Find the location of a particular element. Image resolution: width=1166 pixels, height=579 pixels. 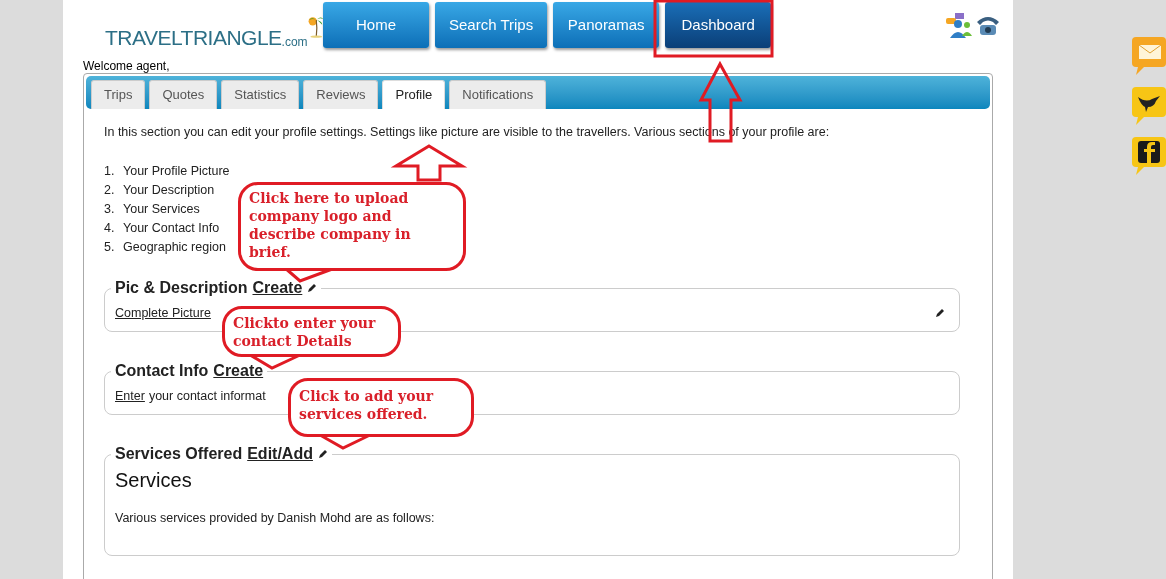

list-item-text: Your Services is located at coordinates (161, 209).